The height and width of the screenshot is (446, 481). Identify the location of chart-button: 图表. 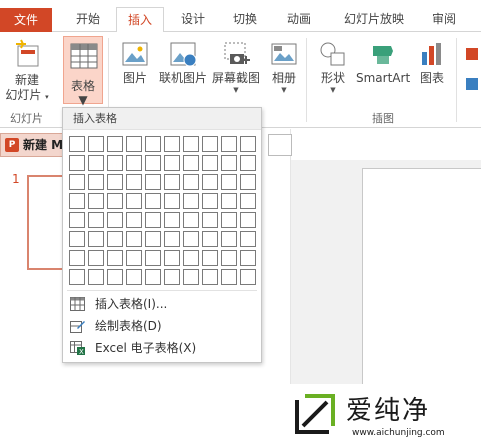
(432, 63).